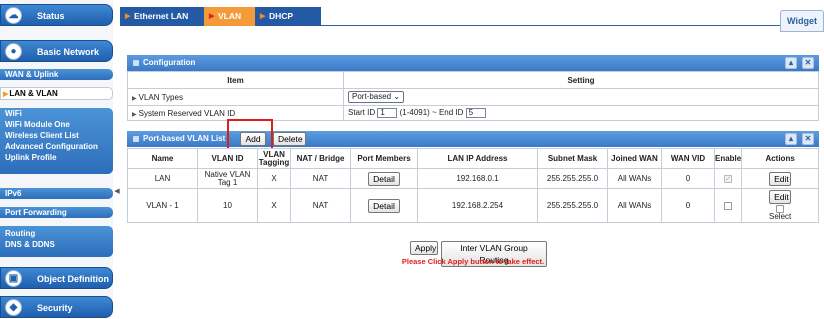 The width and height of the screenshot is (824, 319). Describe the element at coordinates (56, 135) in the screenshot. I see `nav-wireless-client-list: Wireless Client List` at that location.